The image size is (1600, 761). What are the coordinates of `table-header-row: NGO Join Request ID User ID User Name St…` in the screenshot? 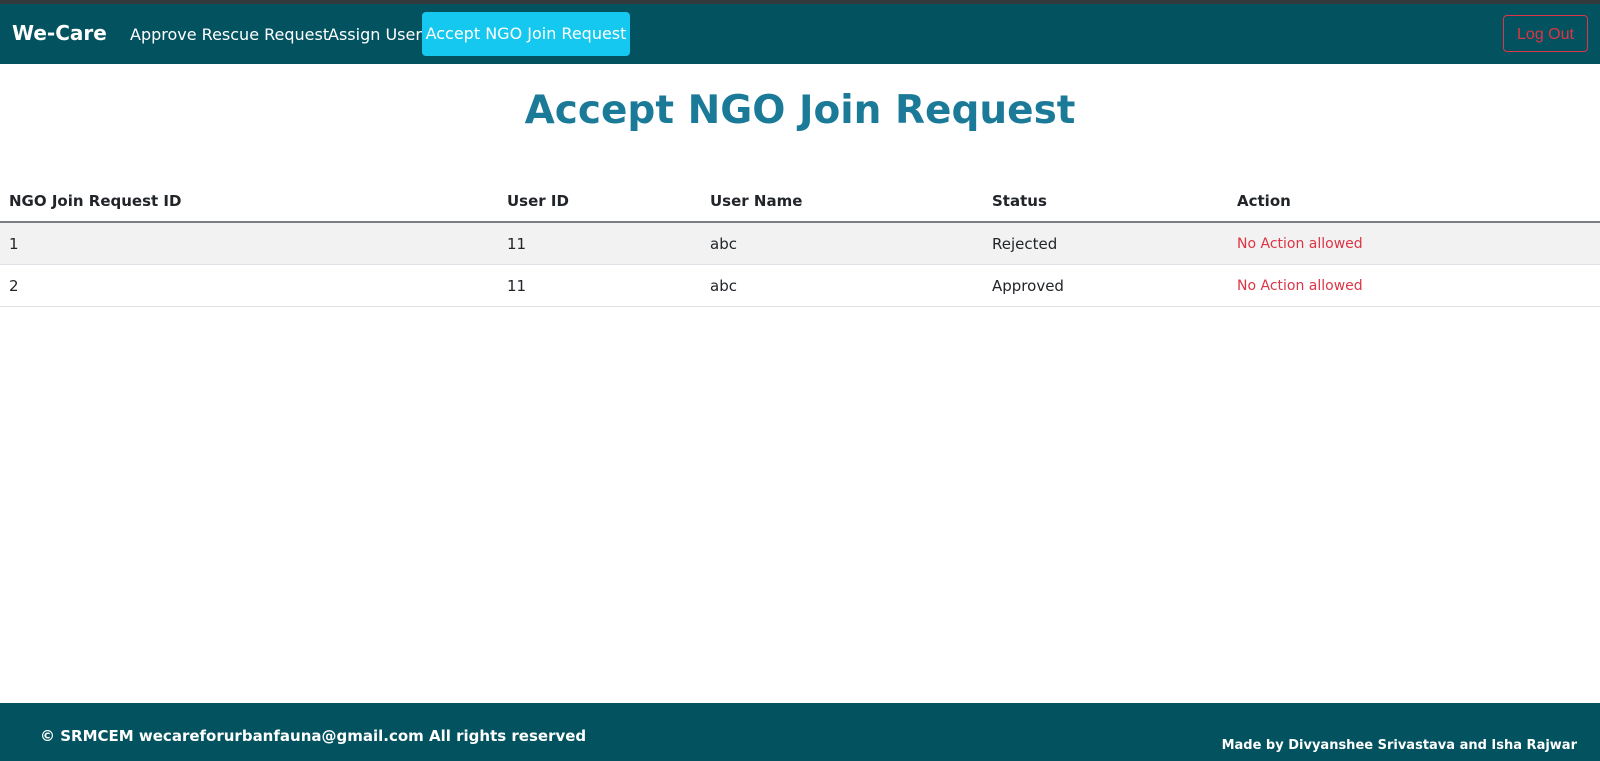 It's located at (800, 201).